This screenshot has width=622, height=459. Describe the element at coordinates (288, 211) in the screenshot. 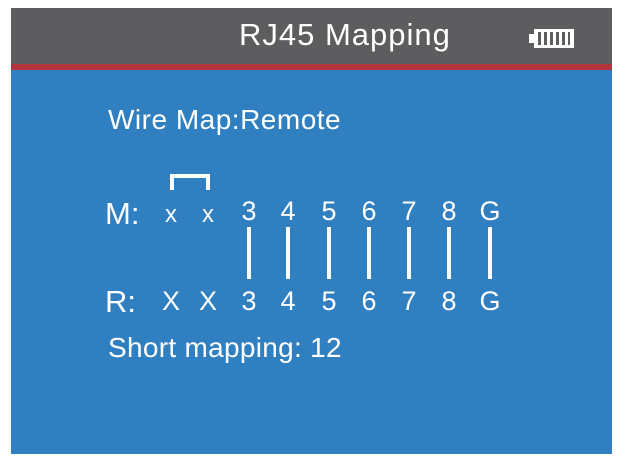

I see `main-pin-4: 4` at that location.